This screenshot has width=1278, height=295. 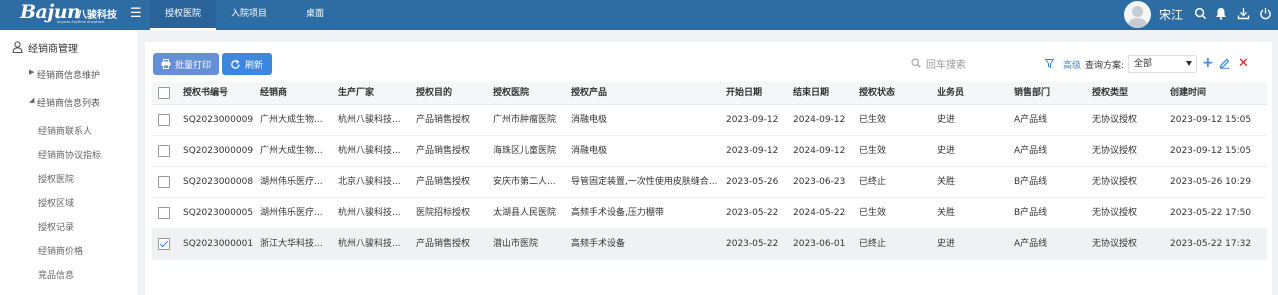 What do you see at coordinates (356, 93) in the screenshot?
I see `col-header: 生产厂家` at bounding box center [356, 93].